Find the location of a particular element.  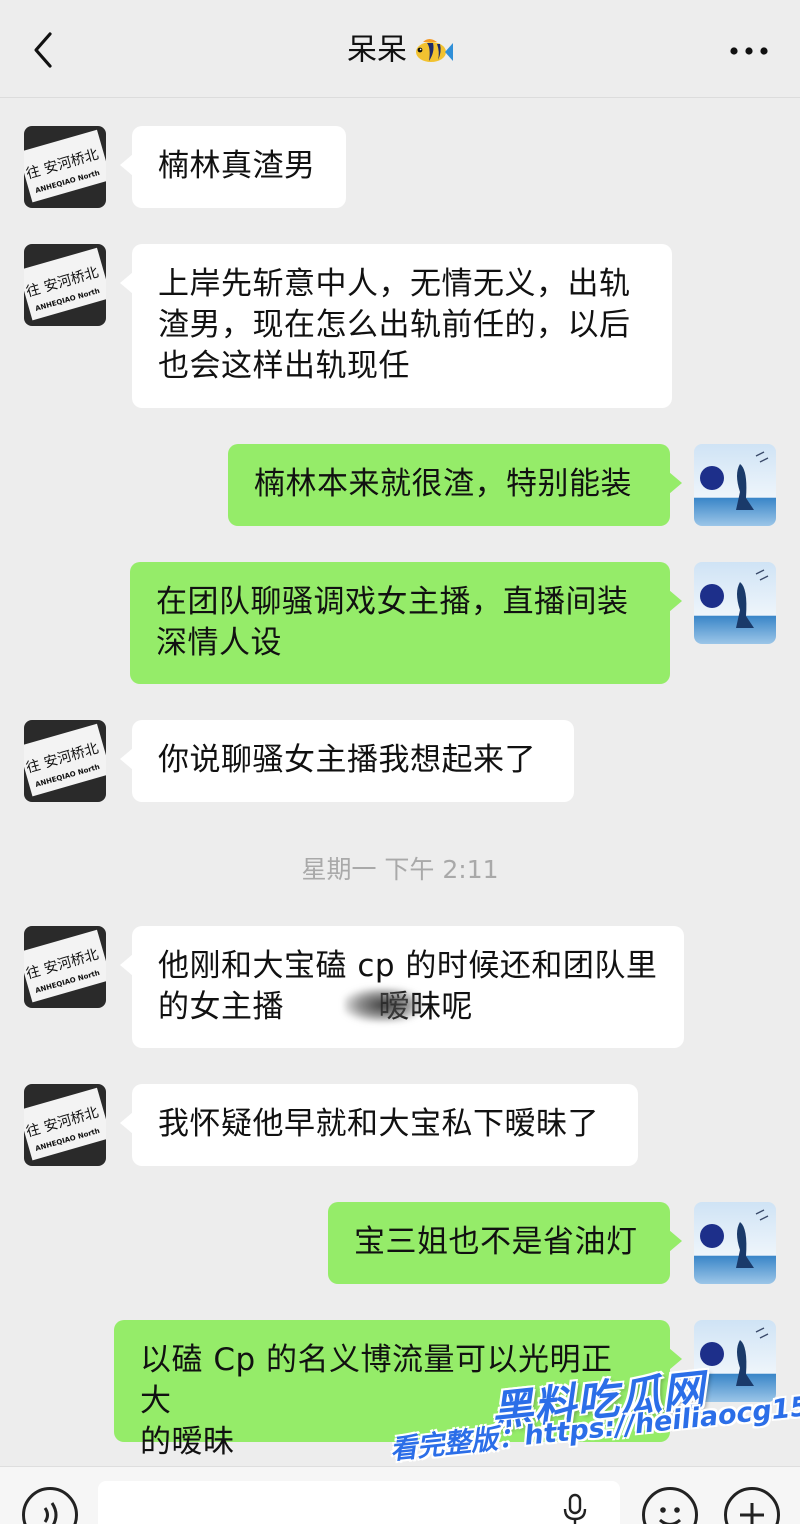

plus-button is located at coordinates (752, 1505).